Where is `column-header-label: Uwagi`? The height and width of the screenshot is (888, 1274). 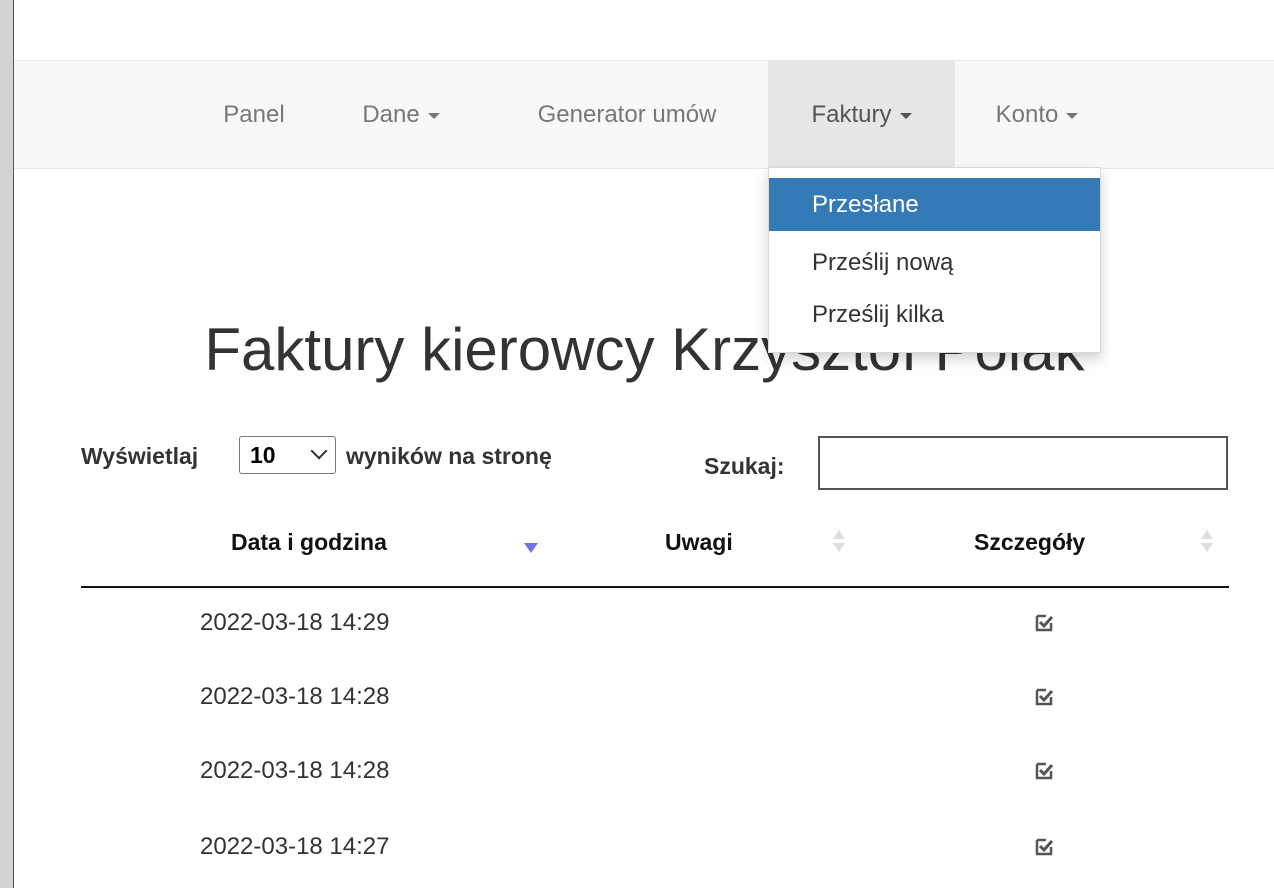 column-header-label: Uwagi is located at coordinates (699, 541).